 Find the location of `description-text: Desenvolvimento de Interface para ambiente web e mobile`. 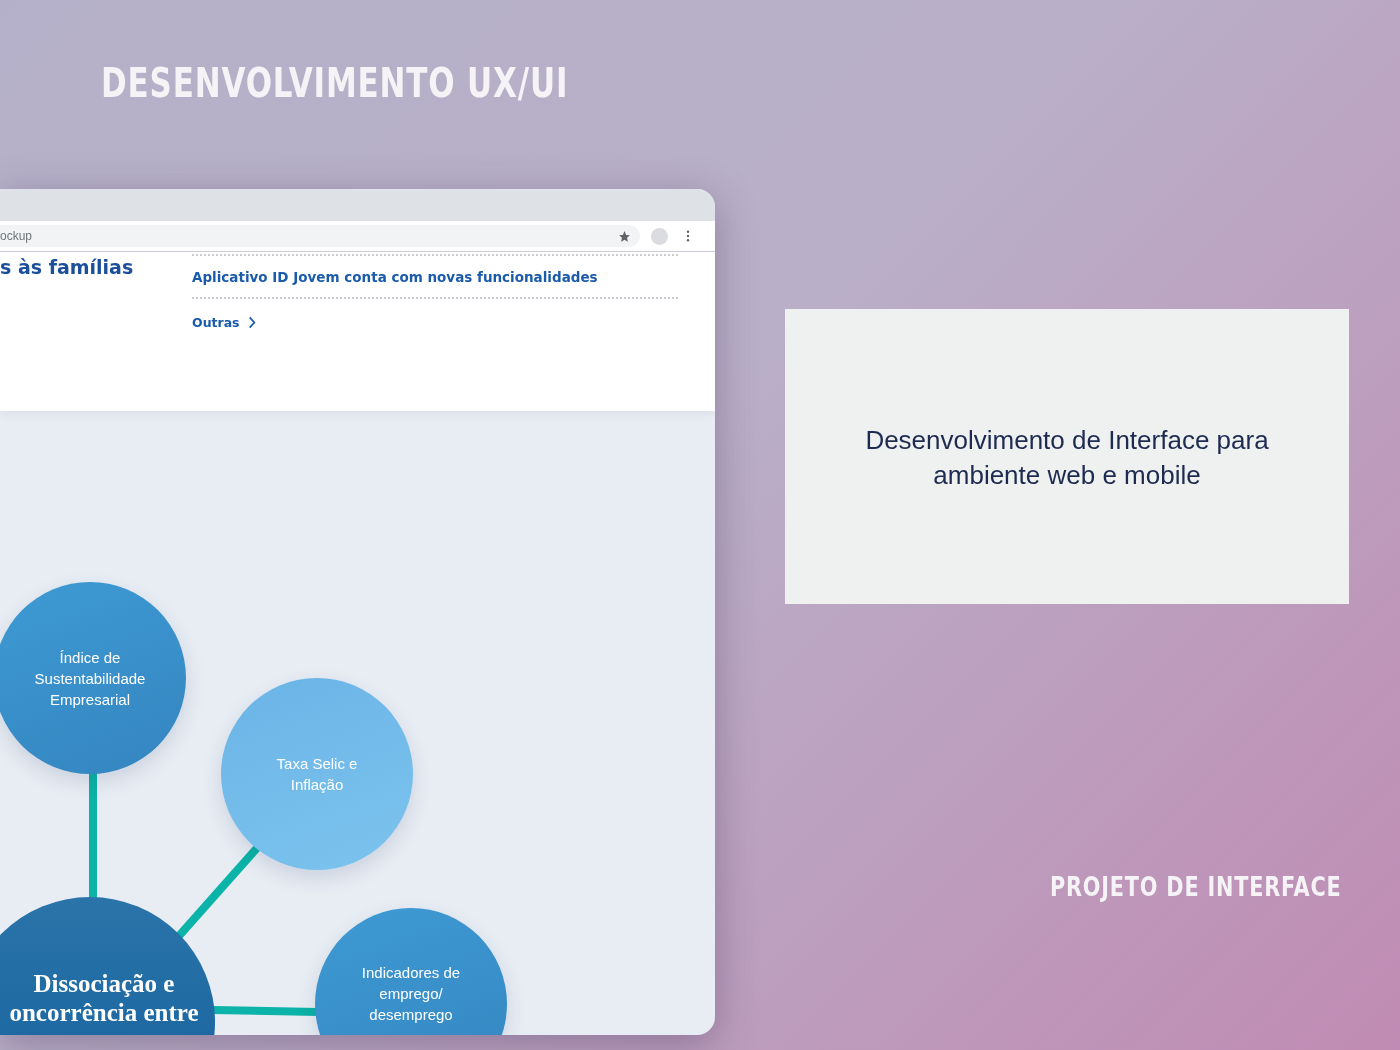

description-text: Desenvolvimento de Interface para ambiente web e mobile is located at coordinates (1067, 458).